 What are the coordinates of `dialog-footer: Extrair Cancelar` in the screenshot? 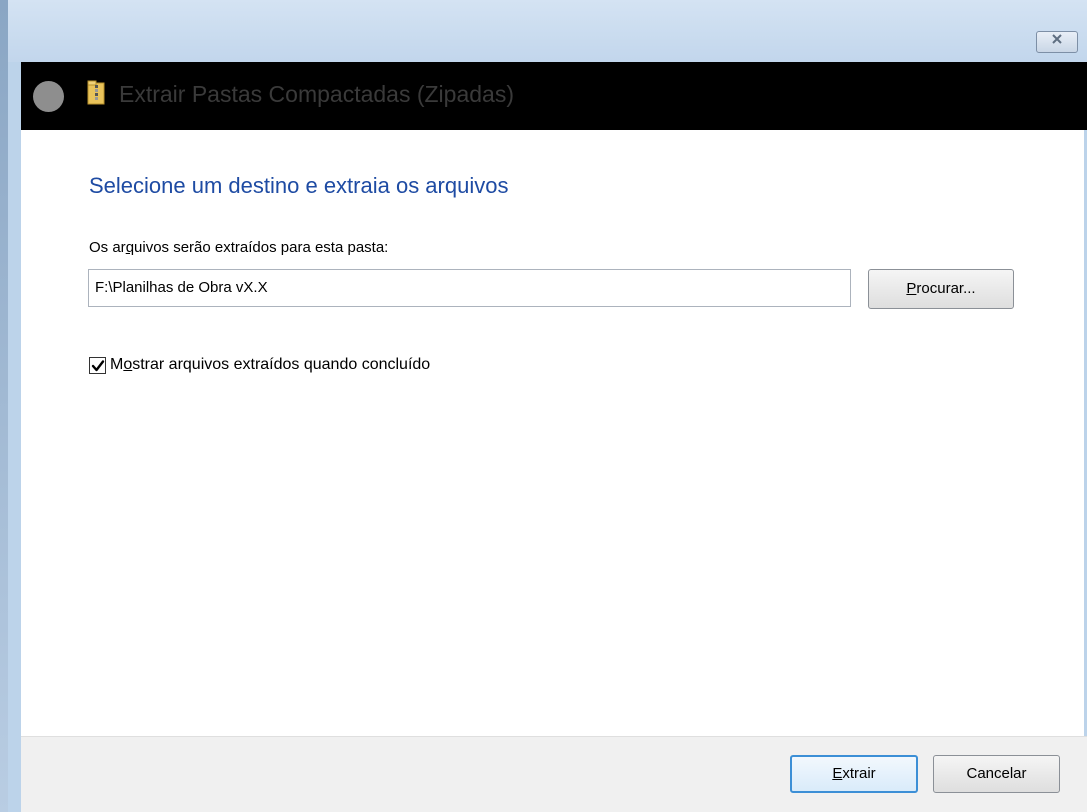 It's located at (554, 774).